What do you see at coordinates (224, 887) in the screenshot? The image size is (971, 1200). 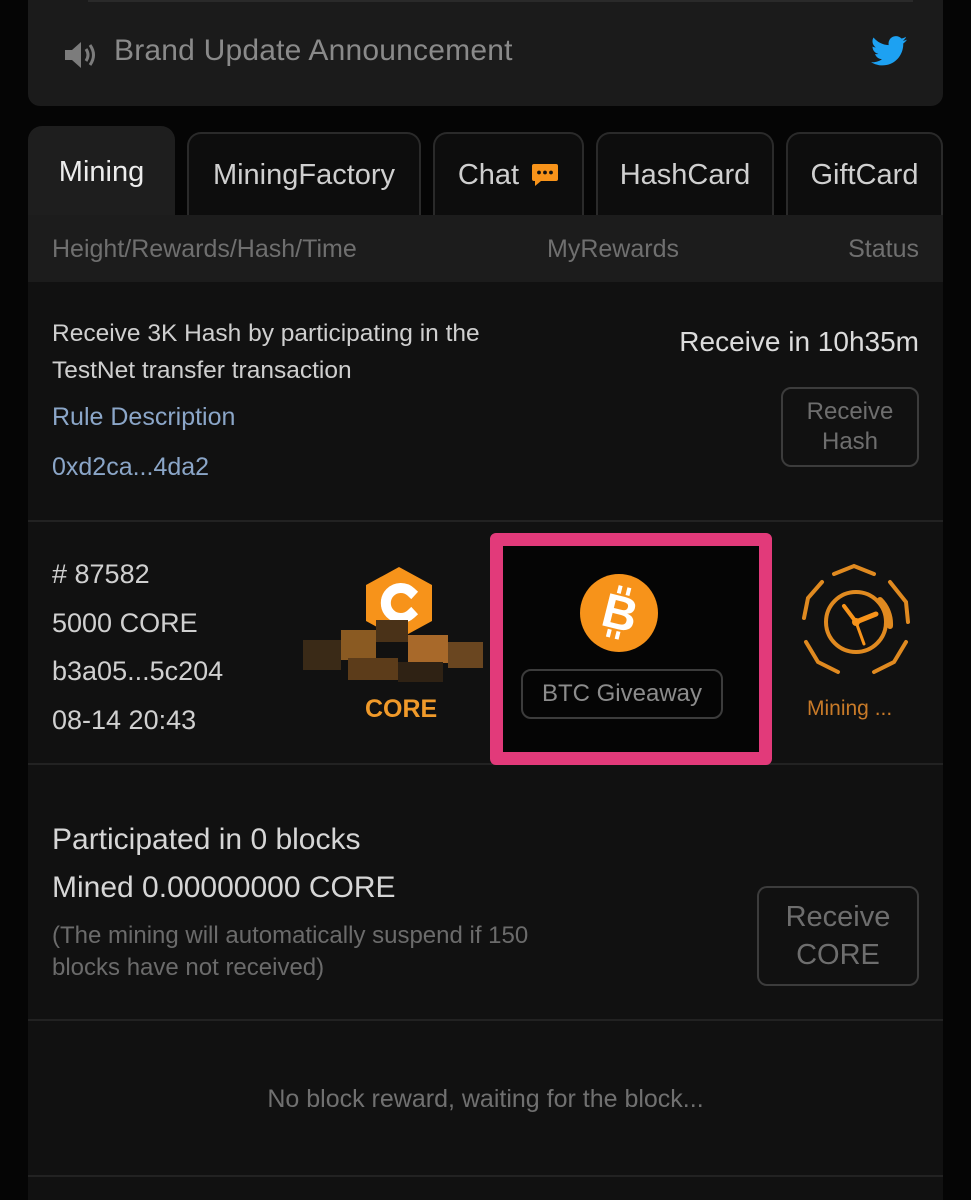 I see `mined-amount: Mined 0.00000000 CORE` at bounding box center [224, 887].